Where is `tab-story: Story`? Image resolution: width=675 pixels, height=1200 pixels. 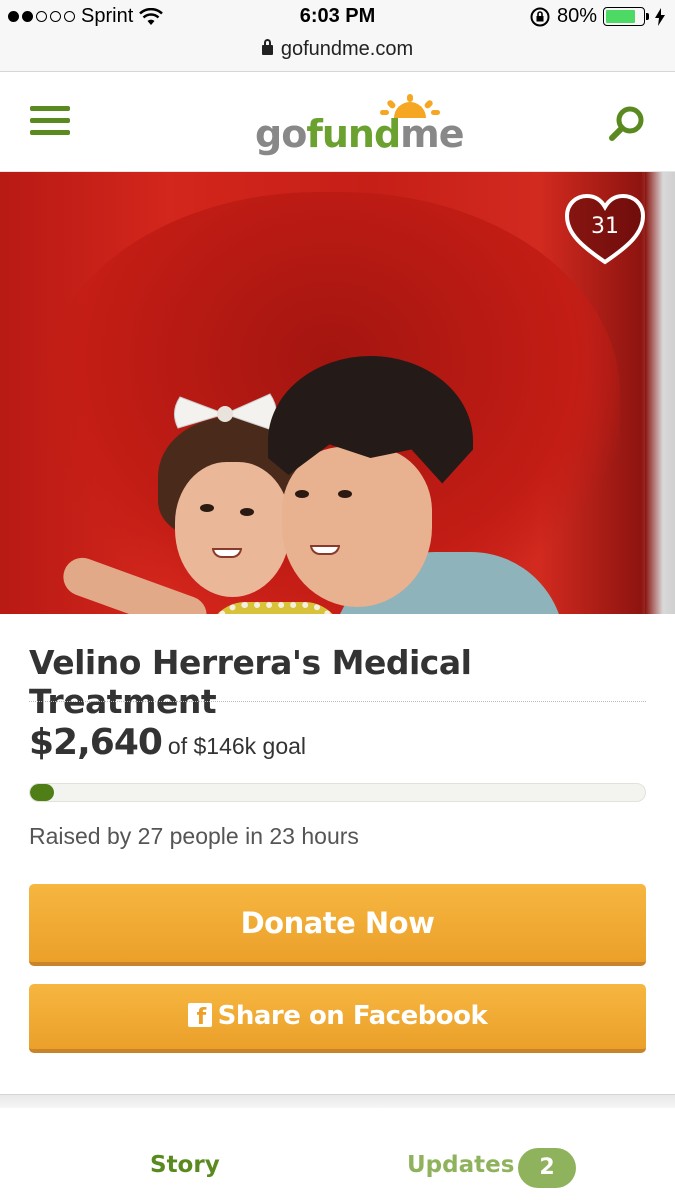 tab-story: Story is located at coordinates (185, 1165).